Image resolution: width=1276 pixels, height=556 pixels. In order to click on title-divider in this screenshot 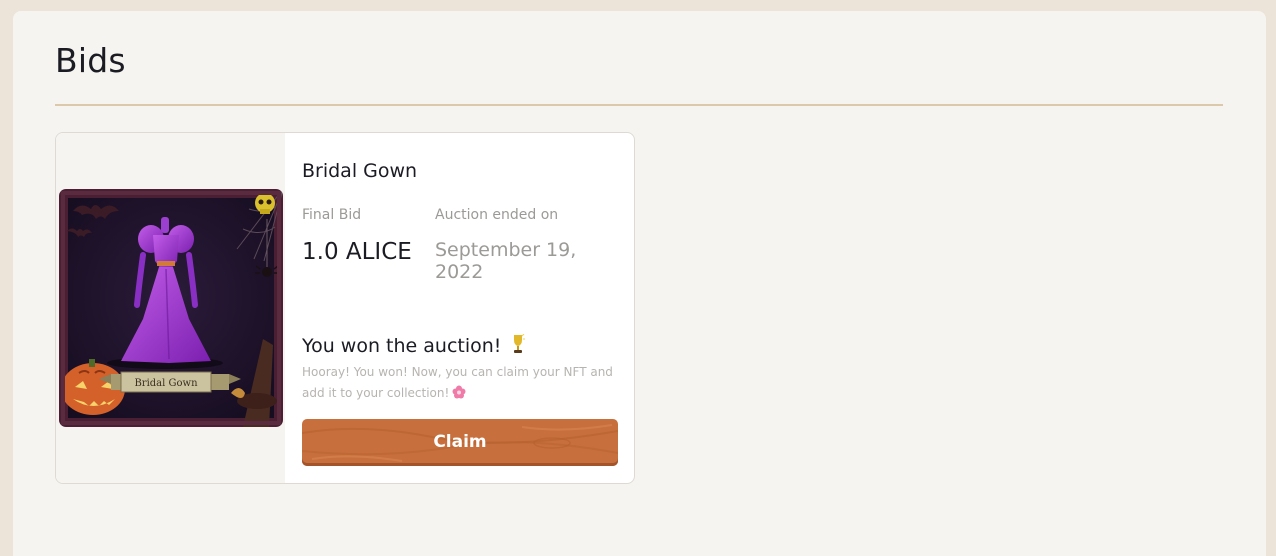, I will do `click(639, 105)`.